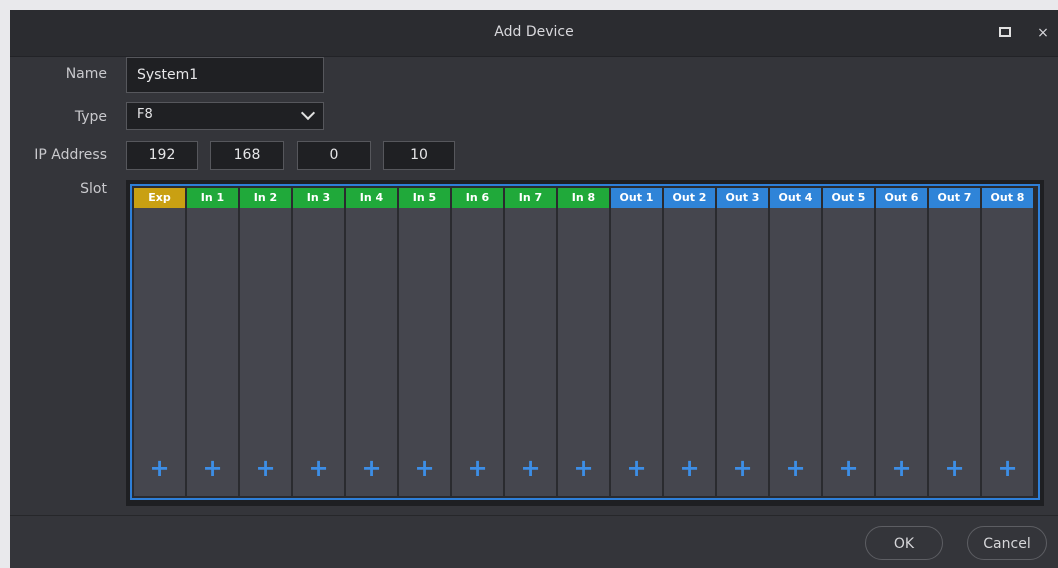 The height and width of the screenshot is (568, 1058). I want to click on slot-column: In 7 +, so click(530, 342).